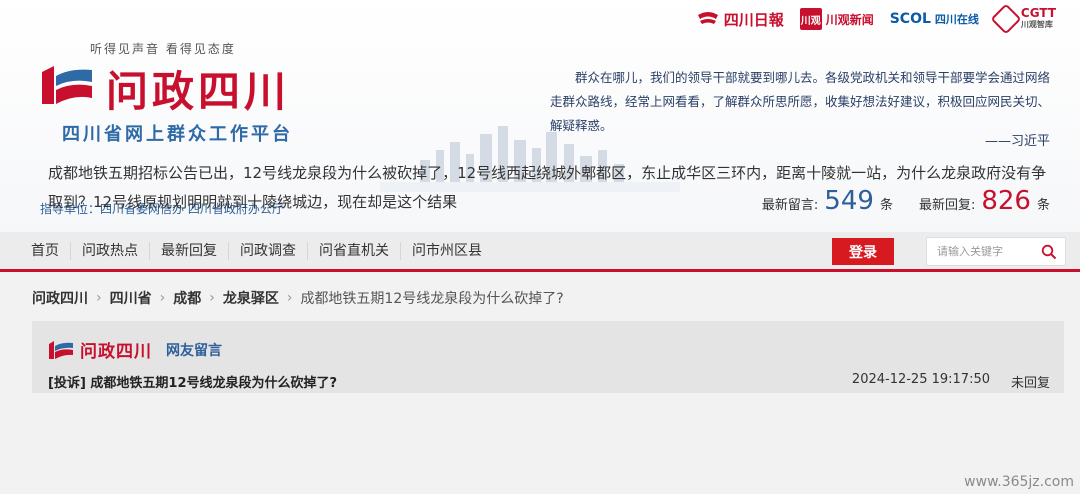  I want to click on scol-logo: SCOL 四川在线, so click(934, 19).